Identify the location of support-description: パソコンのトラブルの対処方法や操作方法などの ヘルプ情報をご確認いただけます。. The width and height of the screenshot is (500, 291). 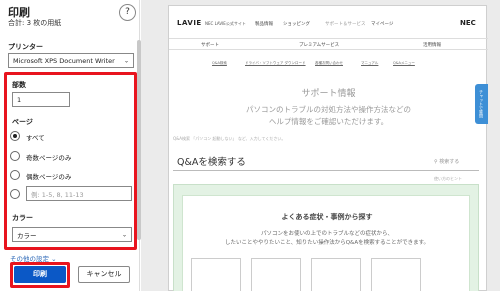
(328, 116).